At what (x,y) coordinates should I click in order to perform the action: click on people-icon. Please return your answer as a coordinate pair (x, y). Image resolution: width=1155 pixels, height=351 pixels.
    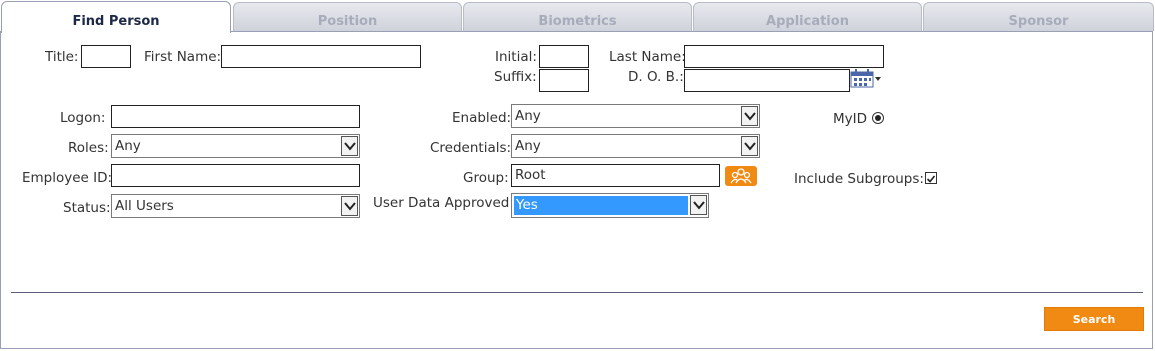
    Looking at the image, I should click on (741, 176).